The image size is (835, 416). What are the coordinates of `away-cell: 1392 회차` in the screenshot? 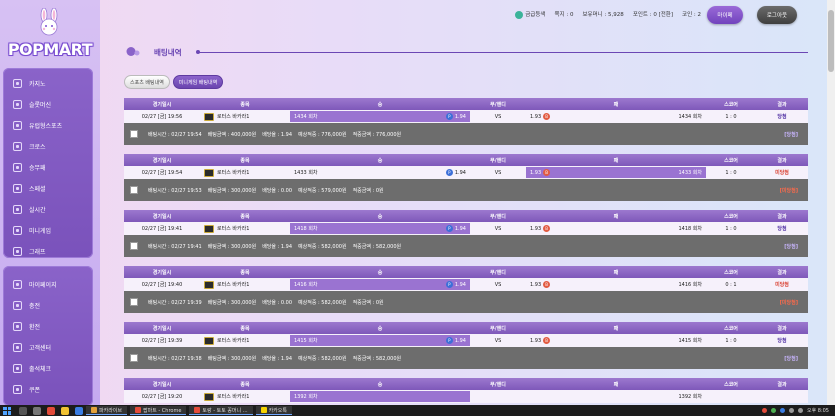 It's located at (616, 396).